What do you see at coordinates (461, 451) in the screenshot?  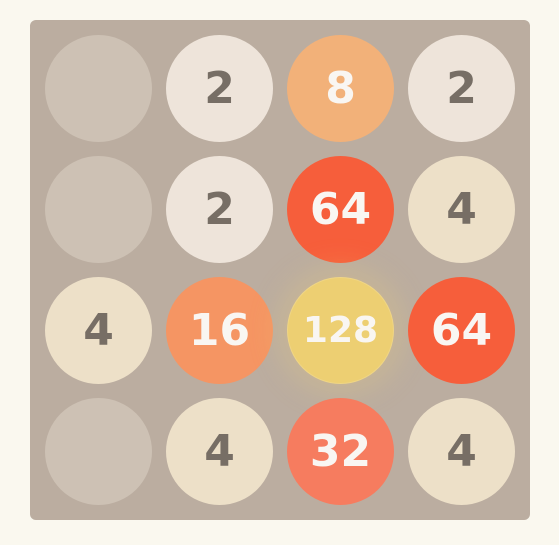 I see `tile-r3-c3: 4` at bounding box center [461, 451].